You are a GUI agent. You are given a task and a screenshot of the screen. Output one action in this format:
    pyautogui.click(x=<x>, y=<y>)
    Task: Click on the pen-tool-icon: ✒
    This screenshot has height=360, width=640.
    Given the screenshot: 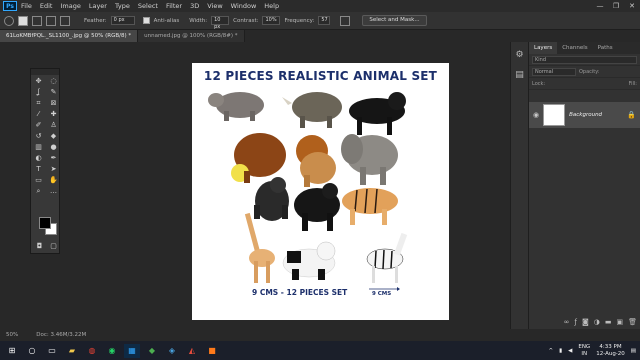 What is the action you would take?
    pyautogui.click(x=53, y=158)
    